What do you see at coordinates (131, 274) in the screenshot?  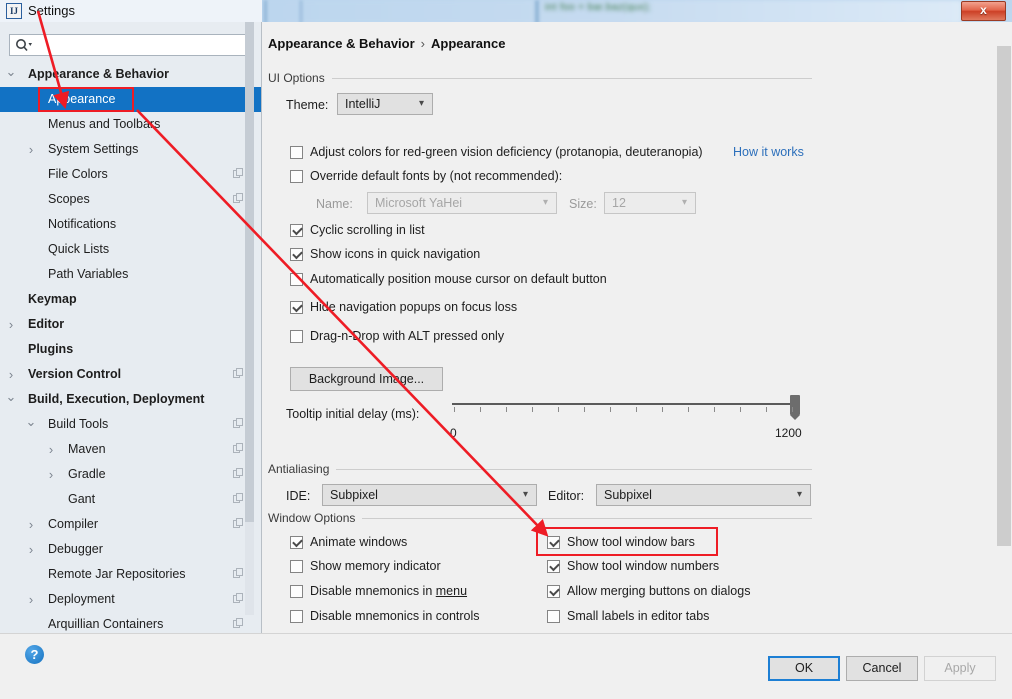 I see `sidebar-item-path-variables: Path Variables` at bounding box center [131, 274].